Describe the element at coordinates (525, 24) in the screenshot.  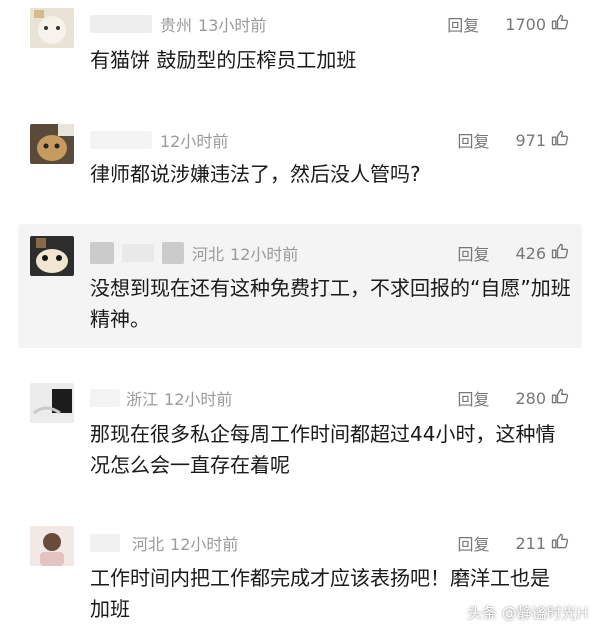
I see `like-count: 1700` at that location.